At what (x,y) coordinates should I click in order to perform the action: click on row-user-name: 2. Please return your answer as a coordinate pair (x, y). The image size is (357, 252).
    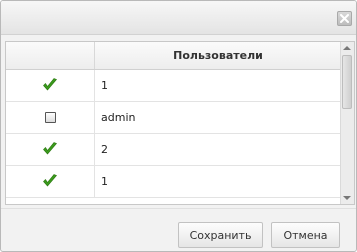
    Looking at the image, I should click on (104, 149).